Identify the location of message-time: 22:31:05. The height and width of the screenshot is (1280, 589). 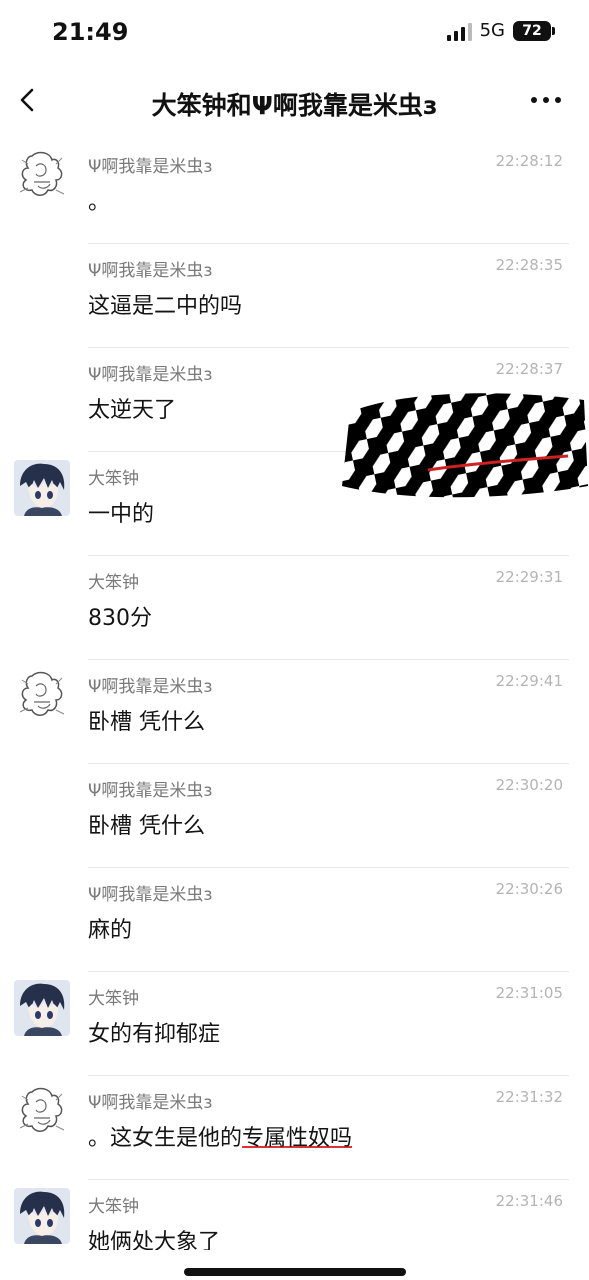
(529, 993).